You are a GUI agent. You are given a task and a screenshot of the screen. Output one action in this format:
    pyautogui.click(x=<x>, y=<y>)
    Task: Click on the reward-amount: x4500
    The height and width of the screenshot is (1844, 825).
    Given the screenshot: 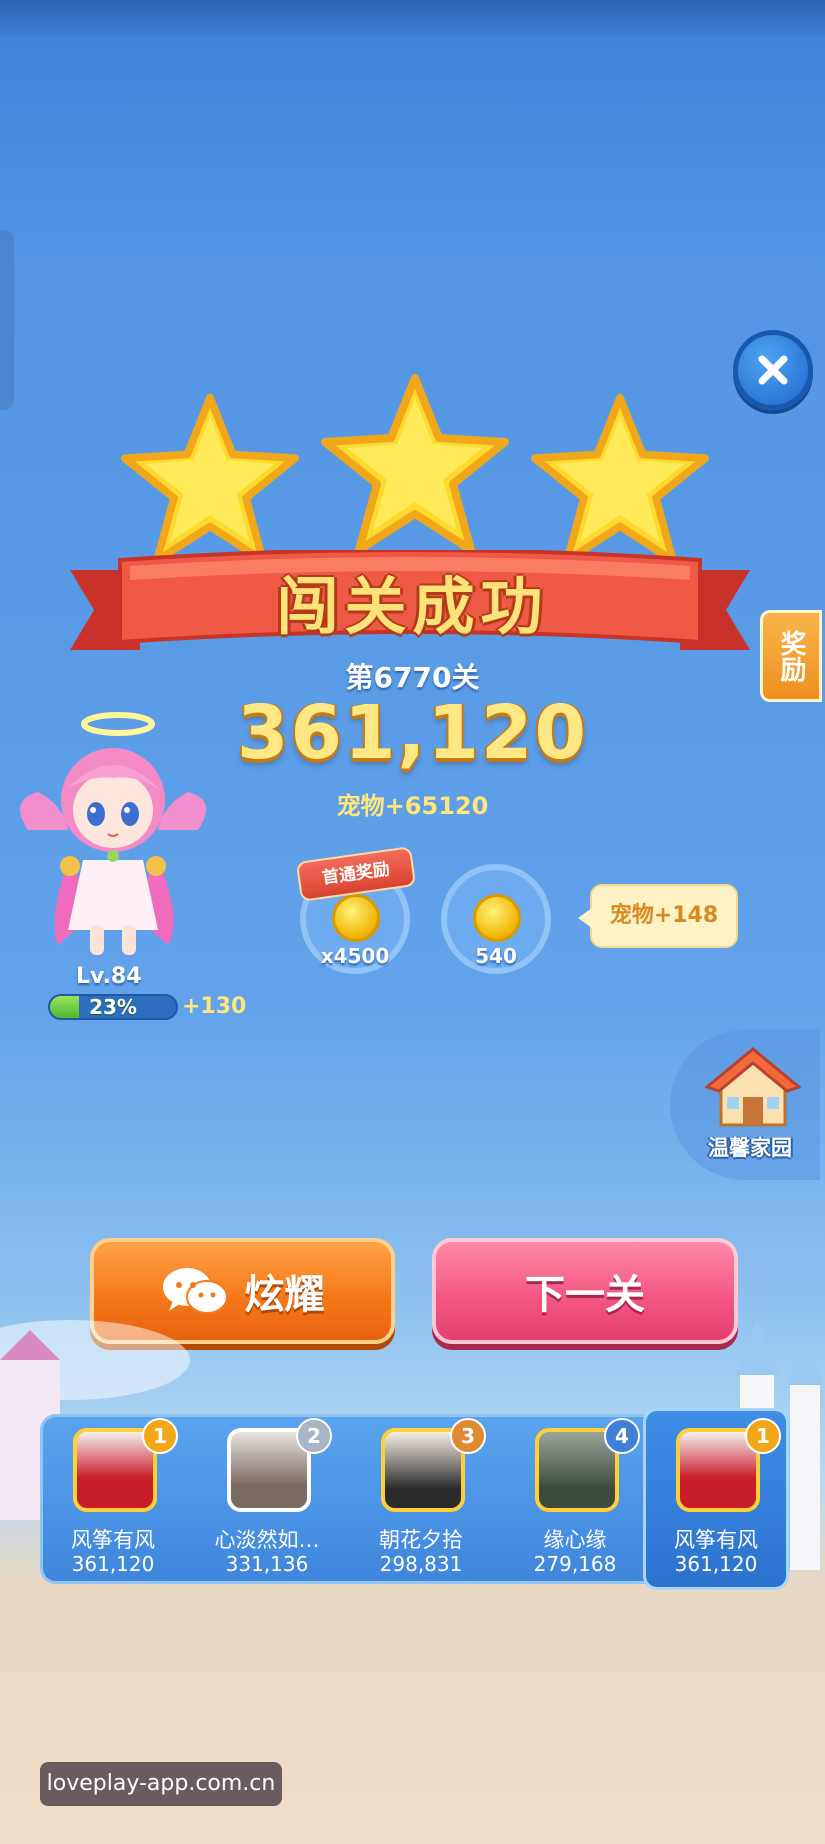 What is the action you would take?
    pyautogui.click(x=355, y=956)
    